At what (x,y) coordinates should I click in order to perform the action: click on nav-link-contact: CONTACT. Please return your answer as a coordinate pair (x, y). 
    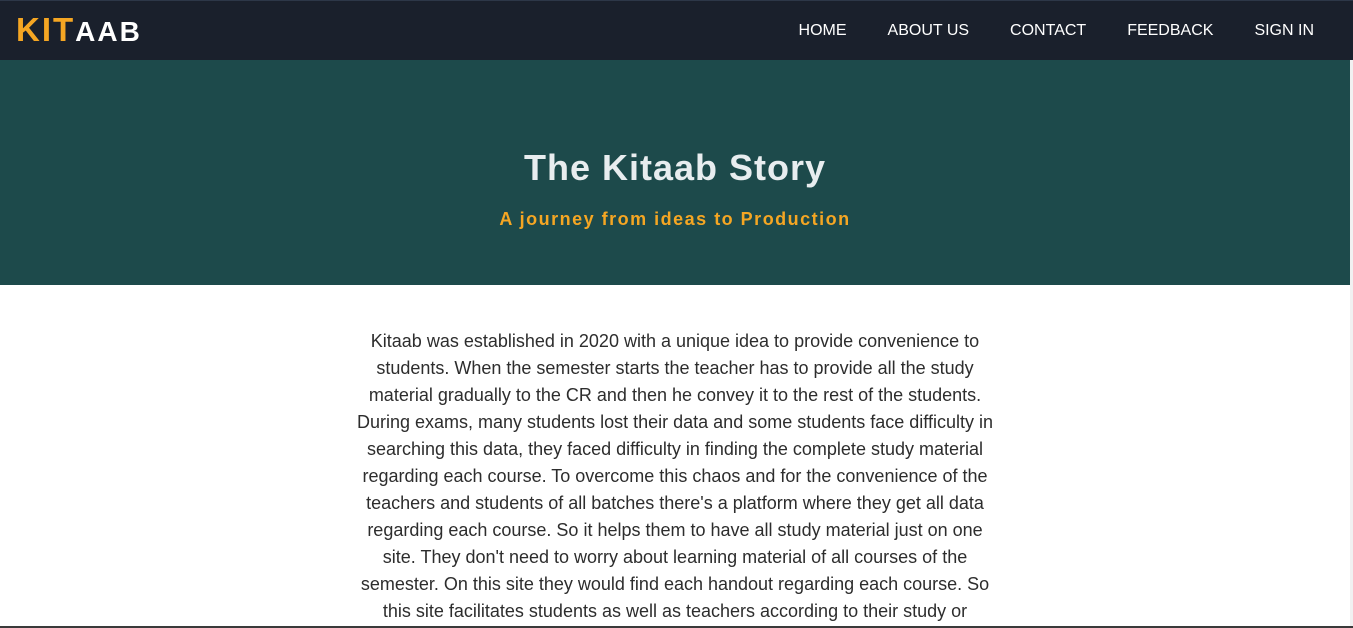
    Looking at the image, I should click on (1048, 31).